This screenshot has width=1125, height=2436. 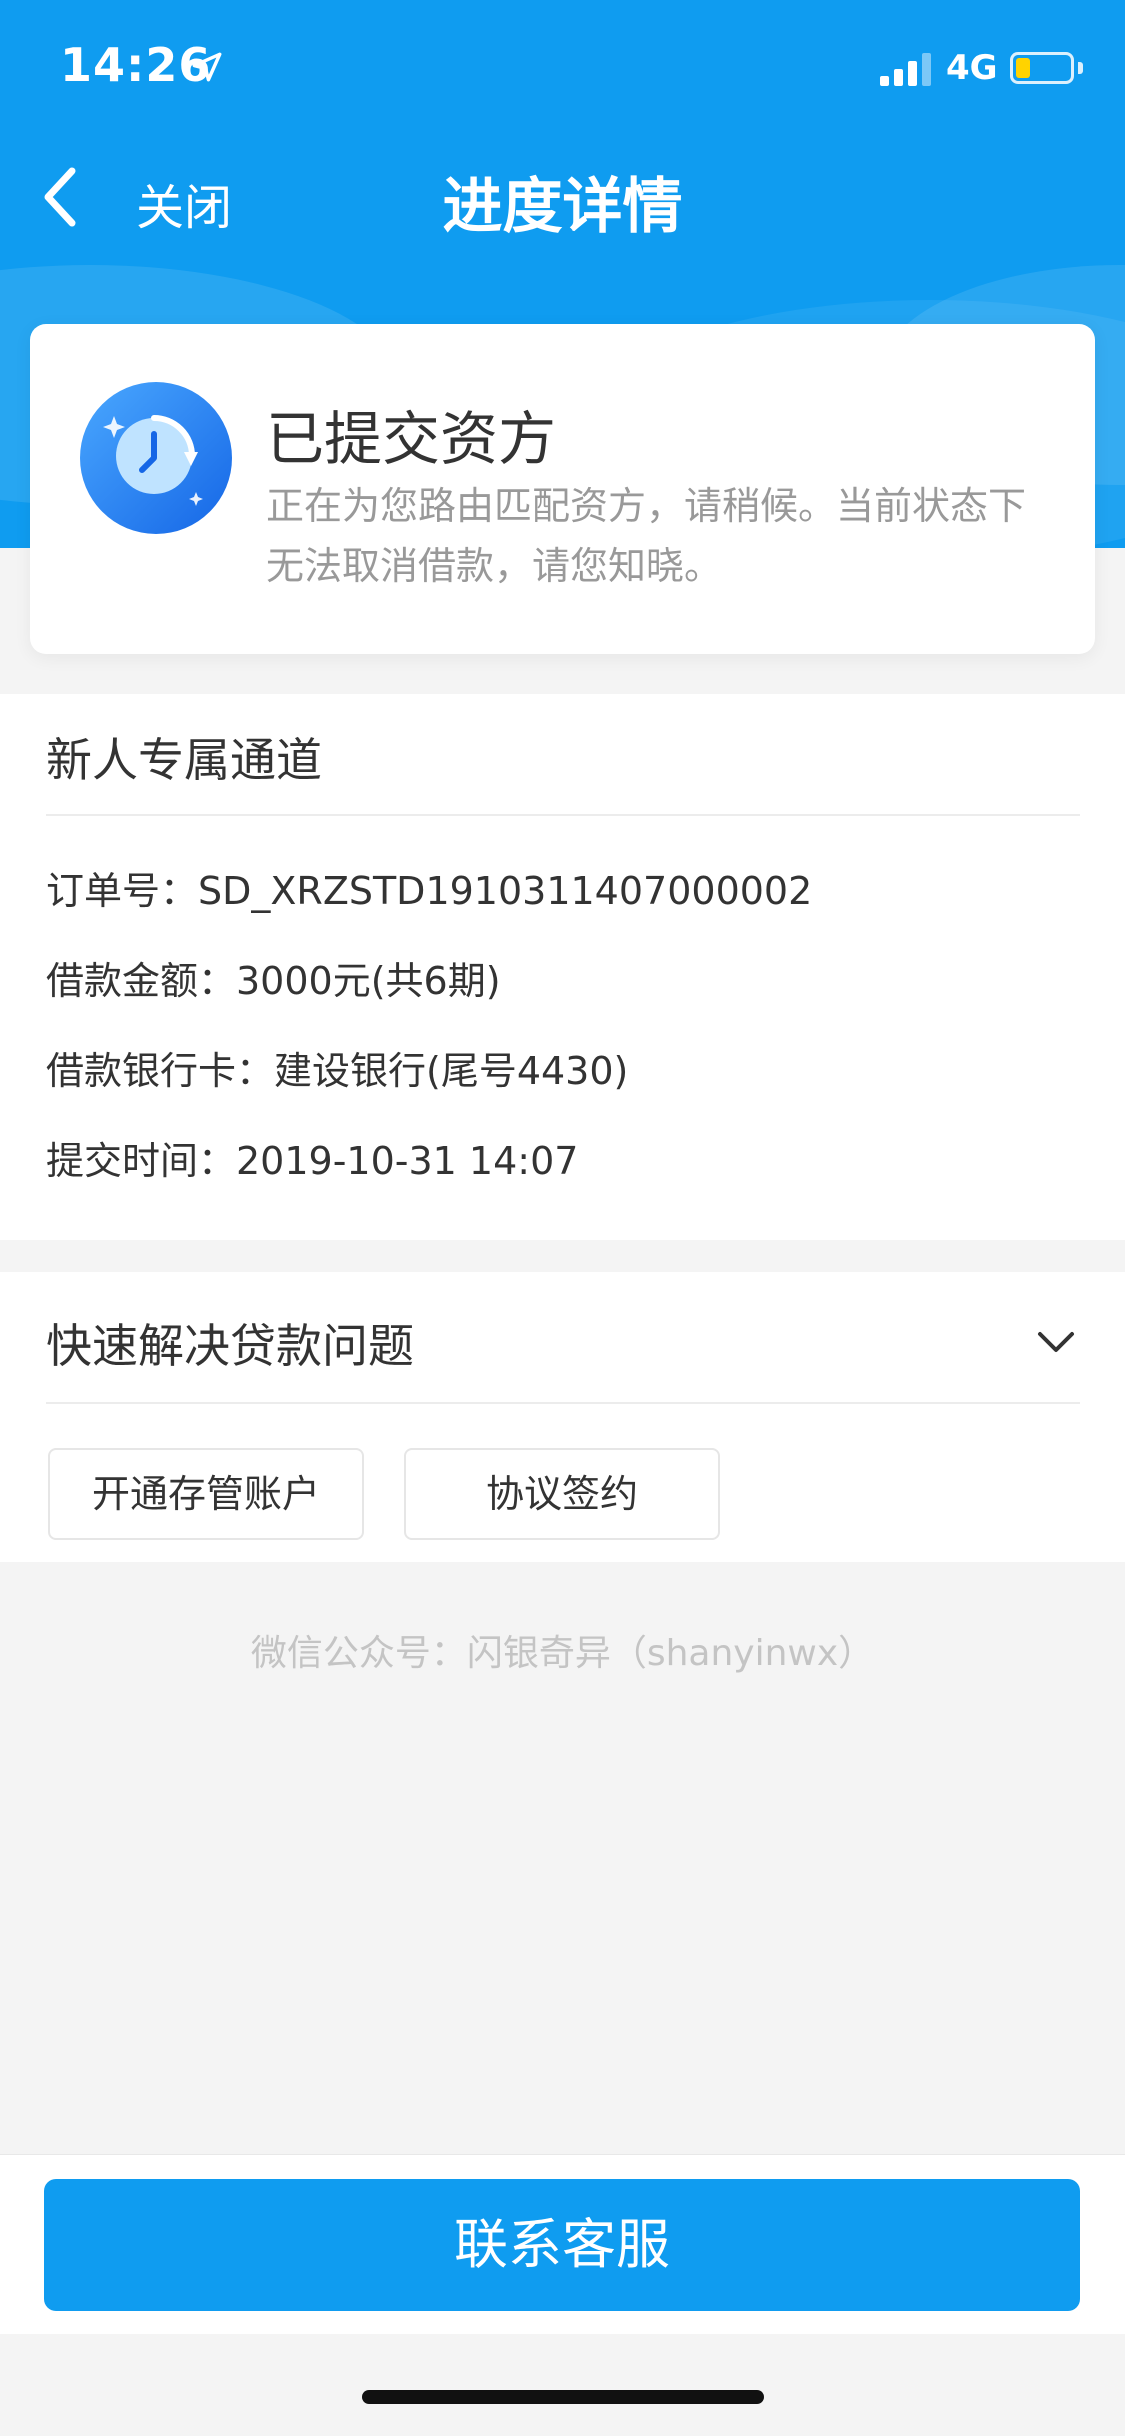 What do you see at coordinates (562, 1653) in the screenshot?
I see `wechat-account-note: 微信公众号：闪银奇异（shanyinwx）` at bounding box center [562, 1653].